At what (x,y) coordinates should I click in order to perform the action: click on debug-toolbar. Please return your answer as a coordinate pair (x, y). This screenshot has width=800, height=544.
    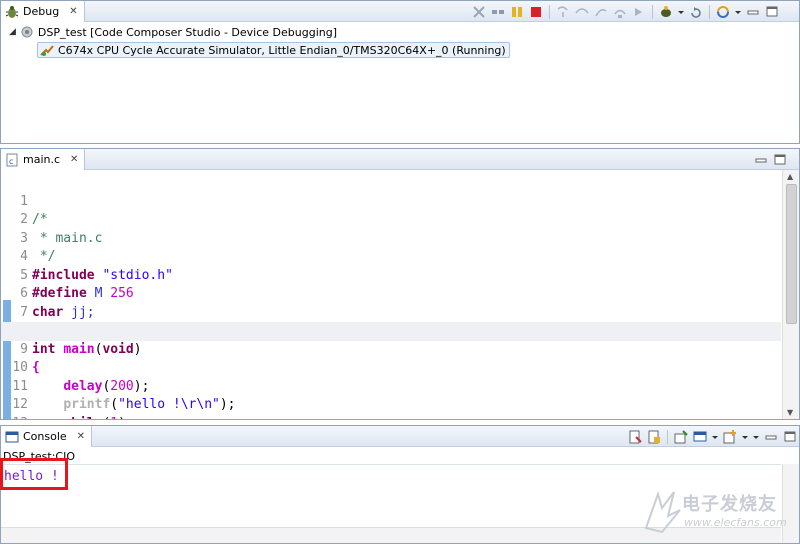
    Looking at the image, I should click on (625, 11).